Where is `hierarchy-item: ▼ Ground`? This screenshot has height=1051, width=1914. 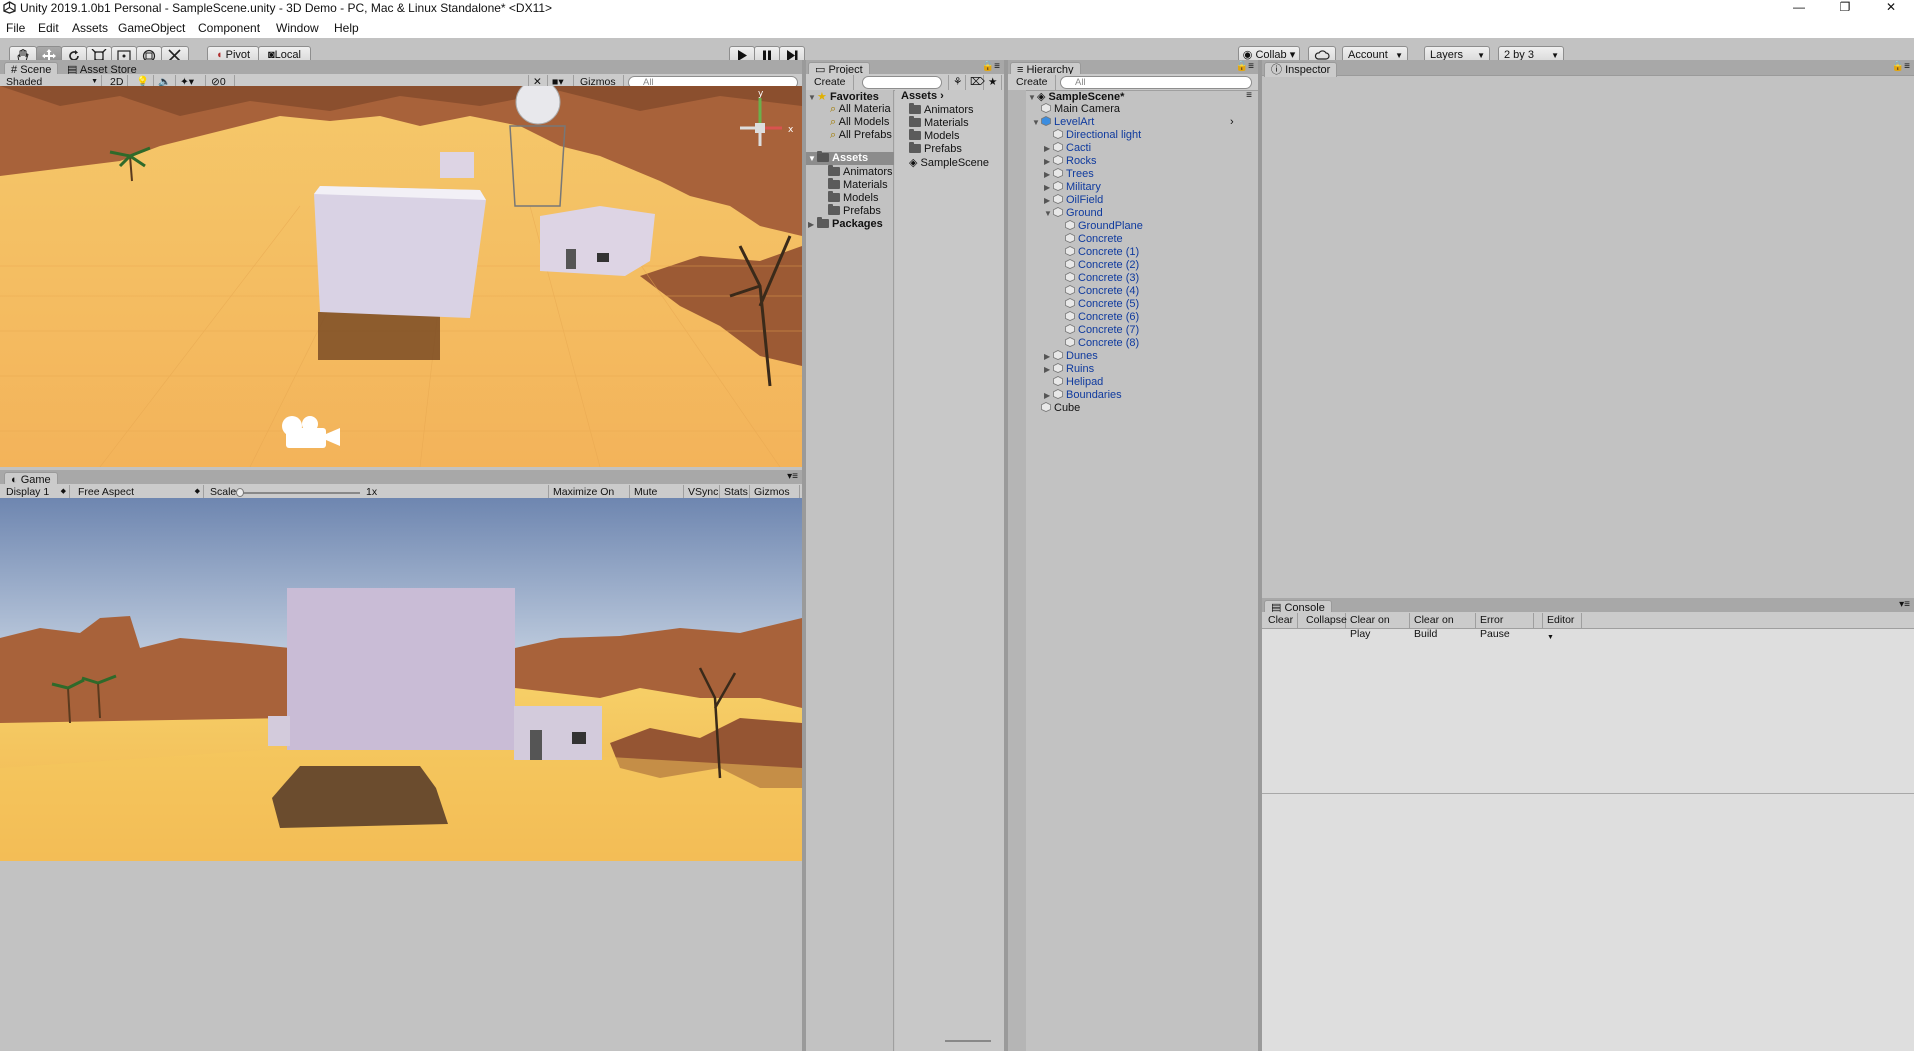 hierarchy-item: ▼ Ground is located at coordinates (1073, 213).